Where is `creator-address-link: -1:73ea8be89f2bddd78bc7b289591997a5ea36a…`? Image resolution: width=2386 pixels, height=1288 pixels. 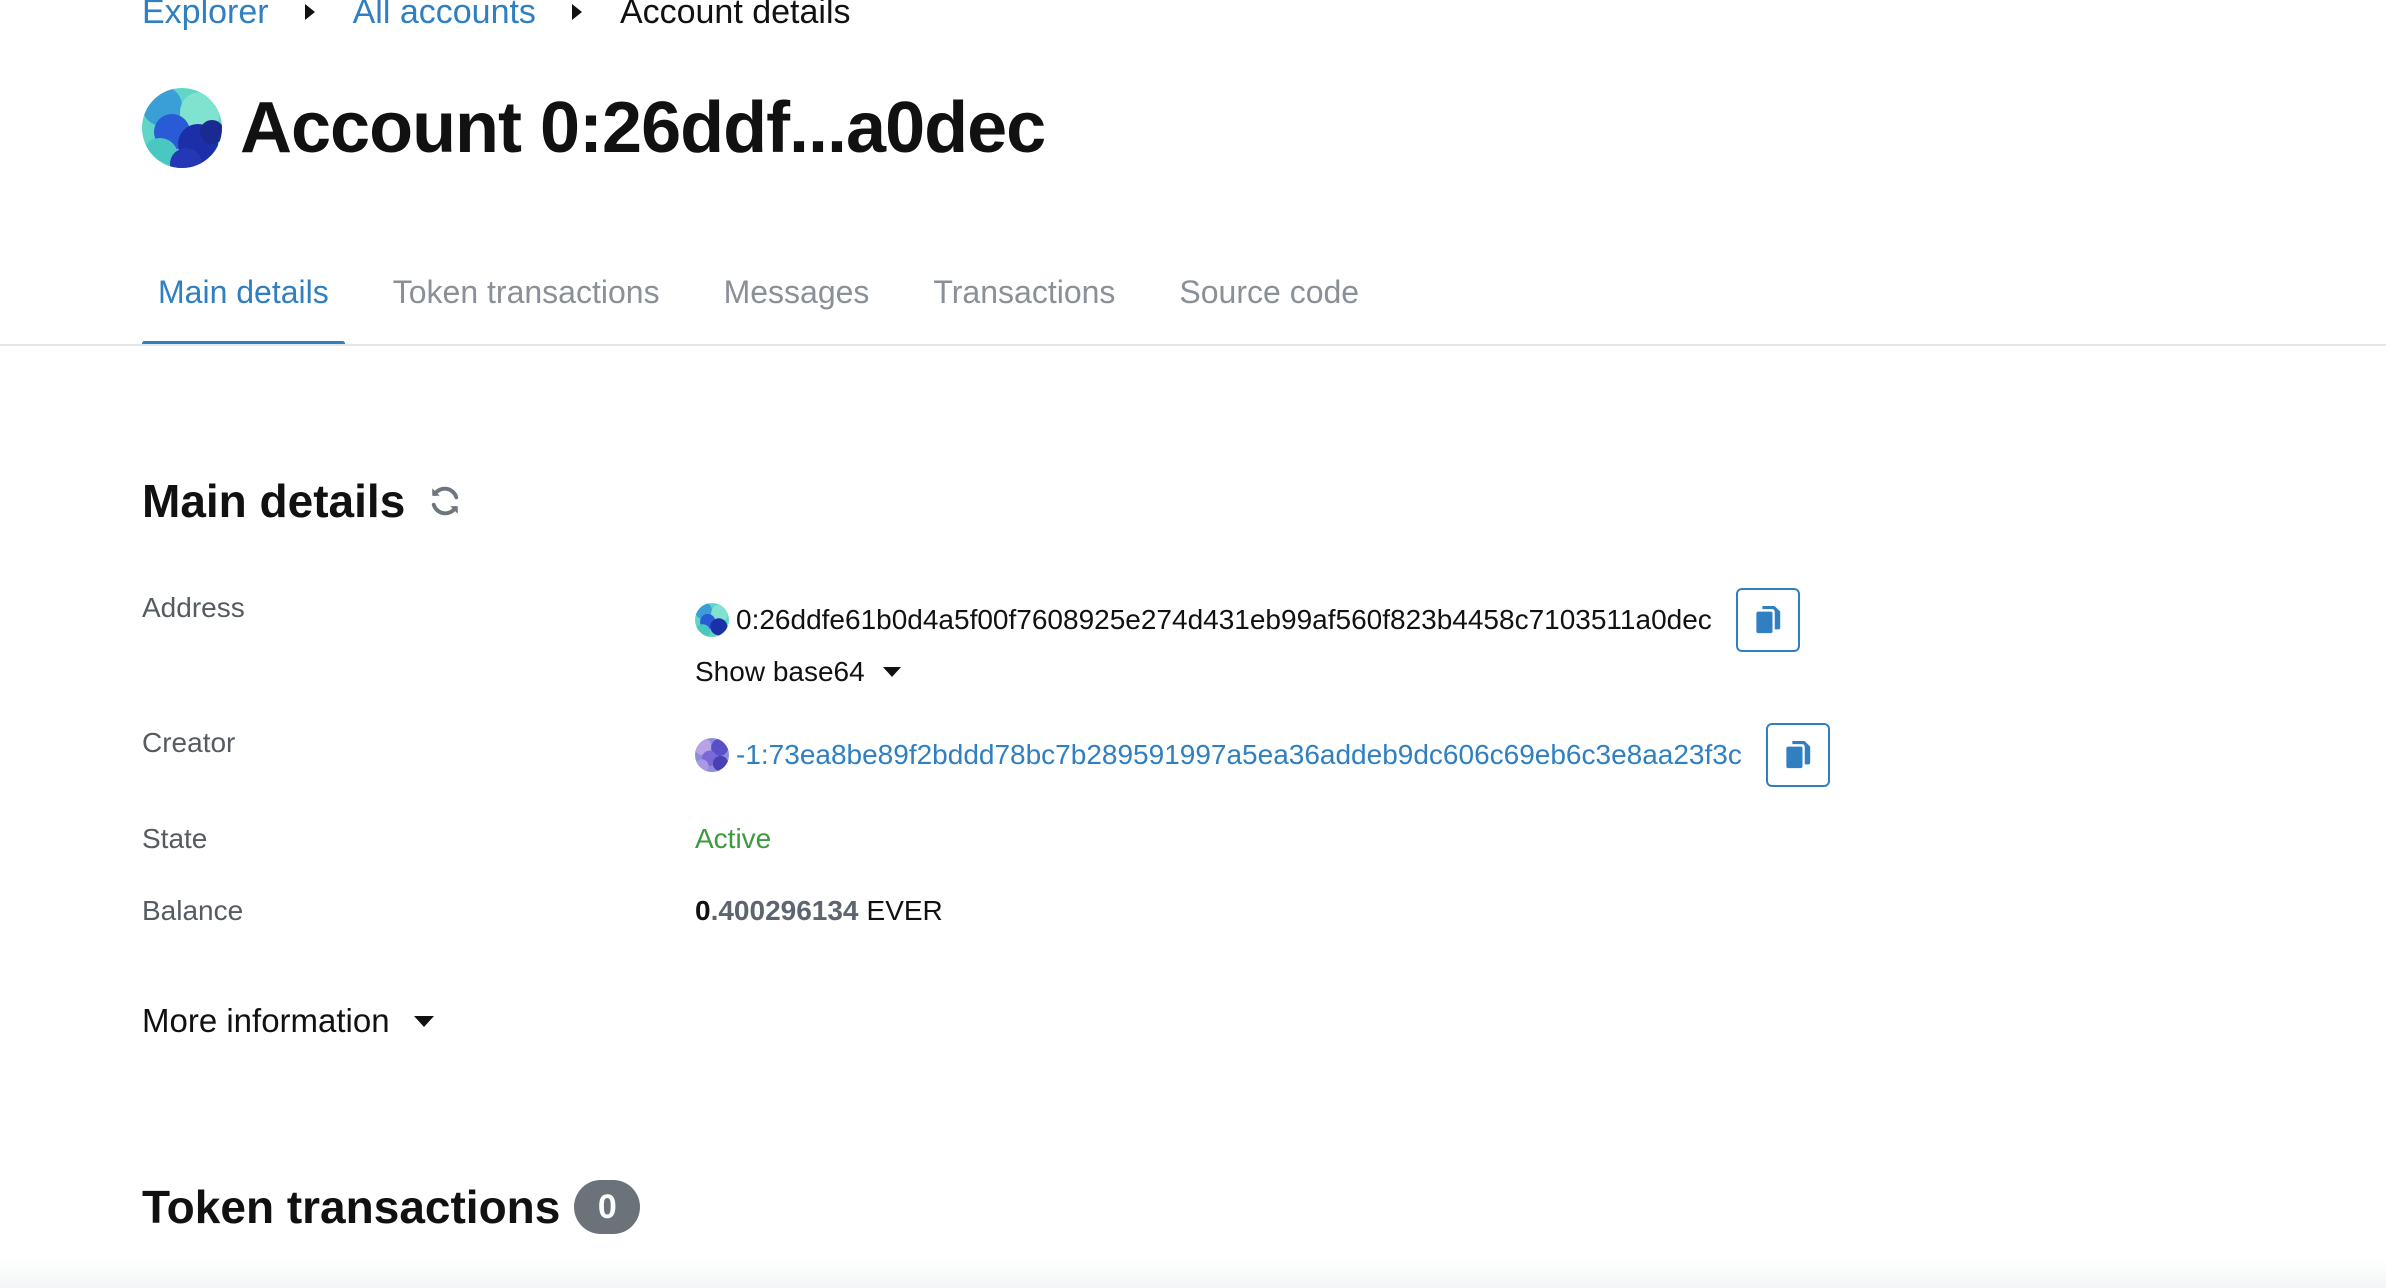
creator-address-link: -1:73ea8be89f2bddd78bc7b289591997a5ea36a… is located at coordinates (1239, 755).